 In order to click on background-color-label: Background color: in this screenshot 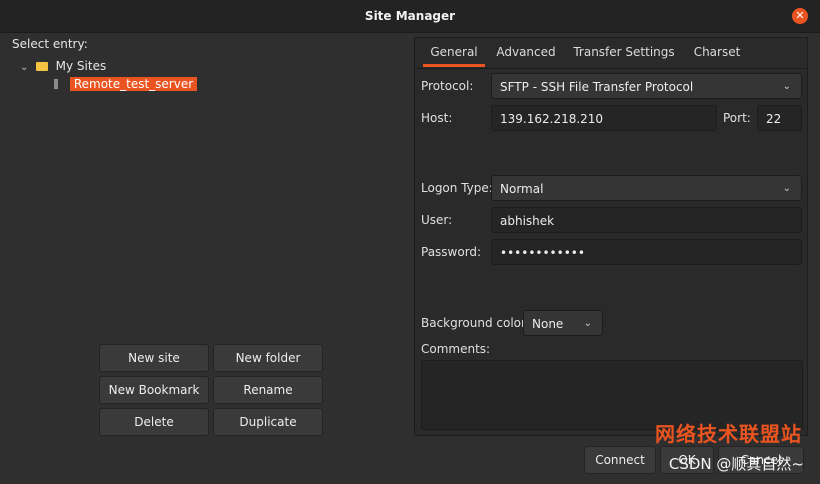, I will do `click(475, 323)`.